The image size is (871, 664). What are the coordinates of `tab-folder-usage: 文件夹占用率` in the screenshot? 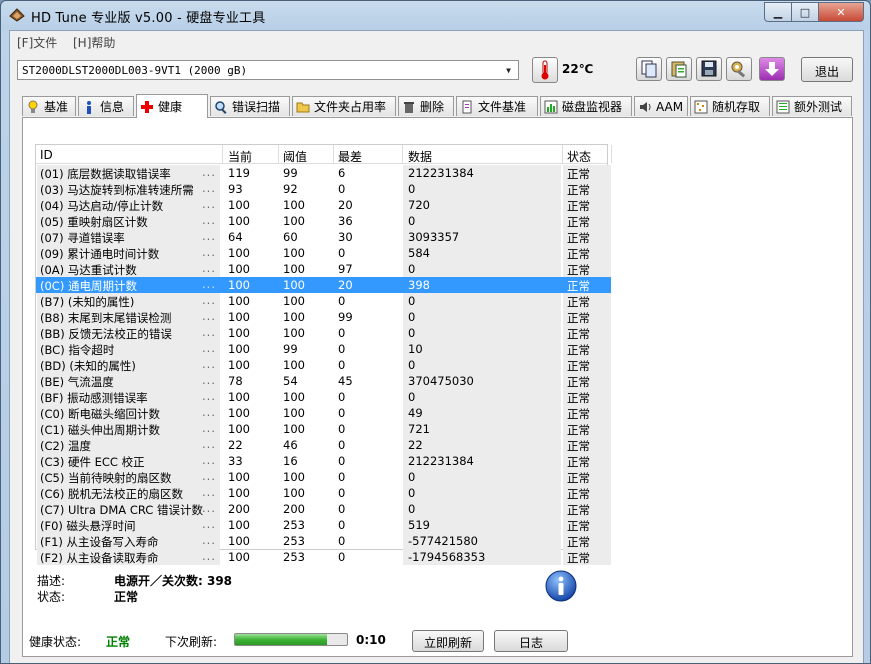 It's located at (344, 106).